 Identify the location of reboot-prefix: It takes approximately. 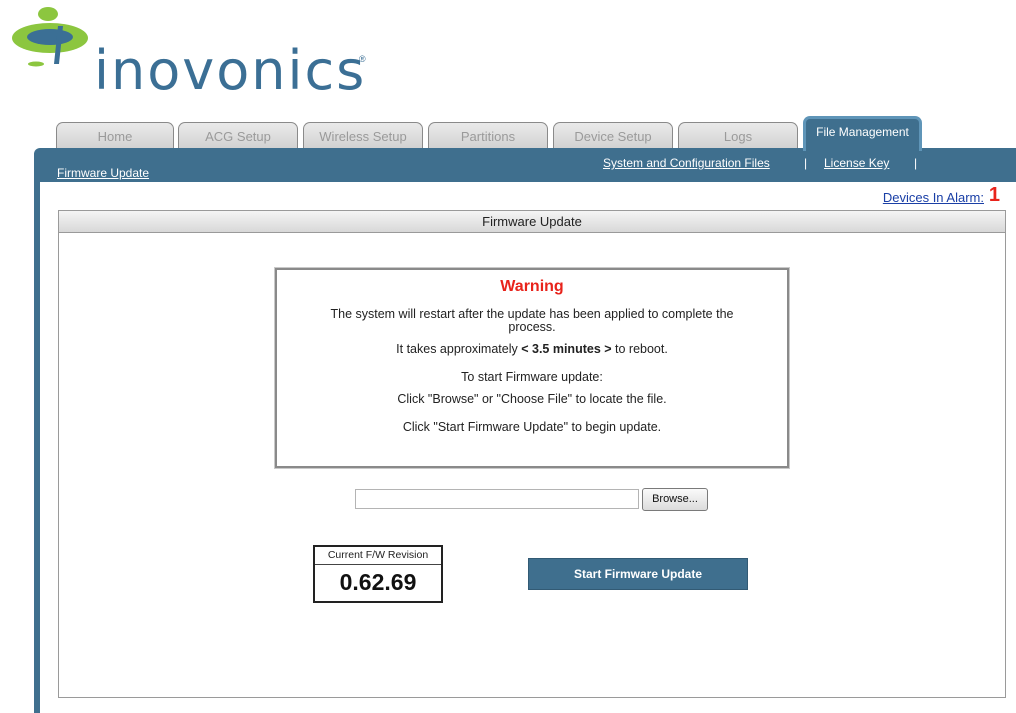
(459, 349).